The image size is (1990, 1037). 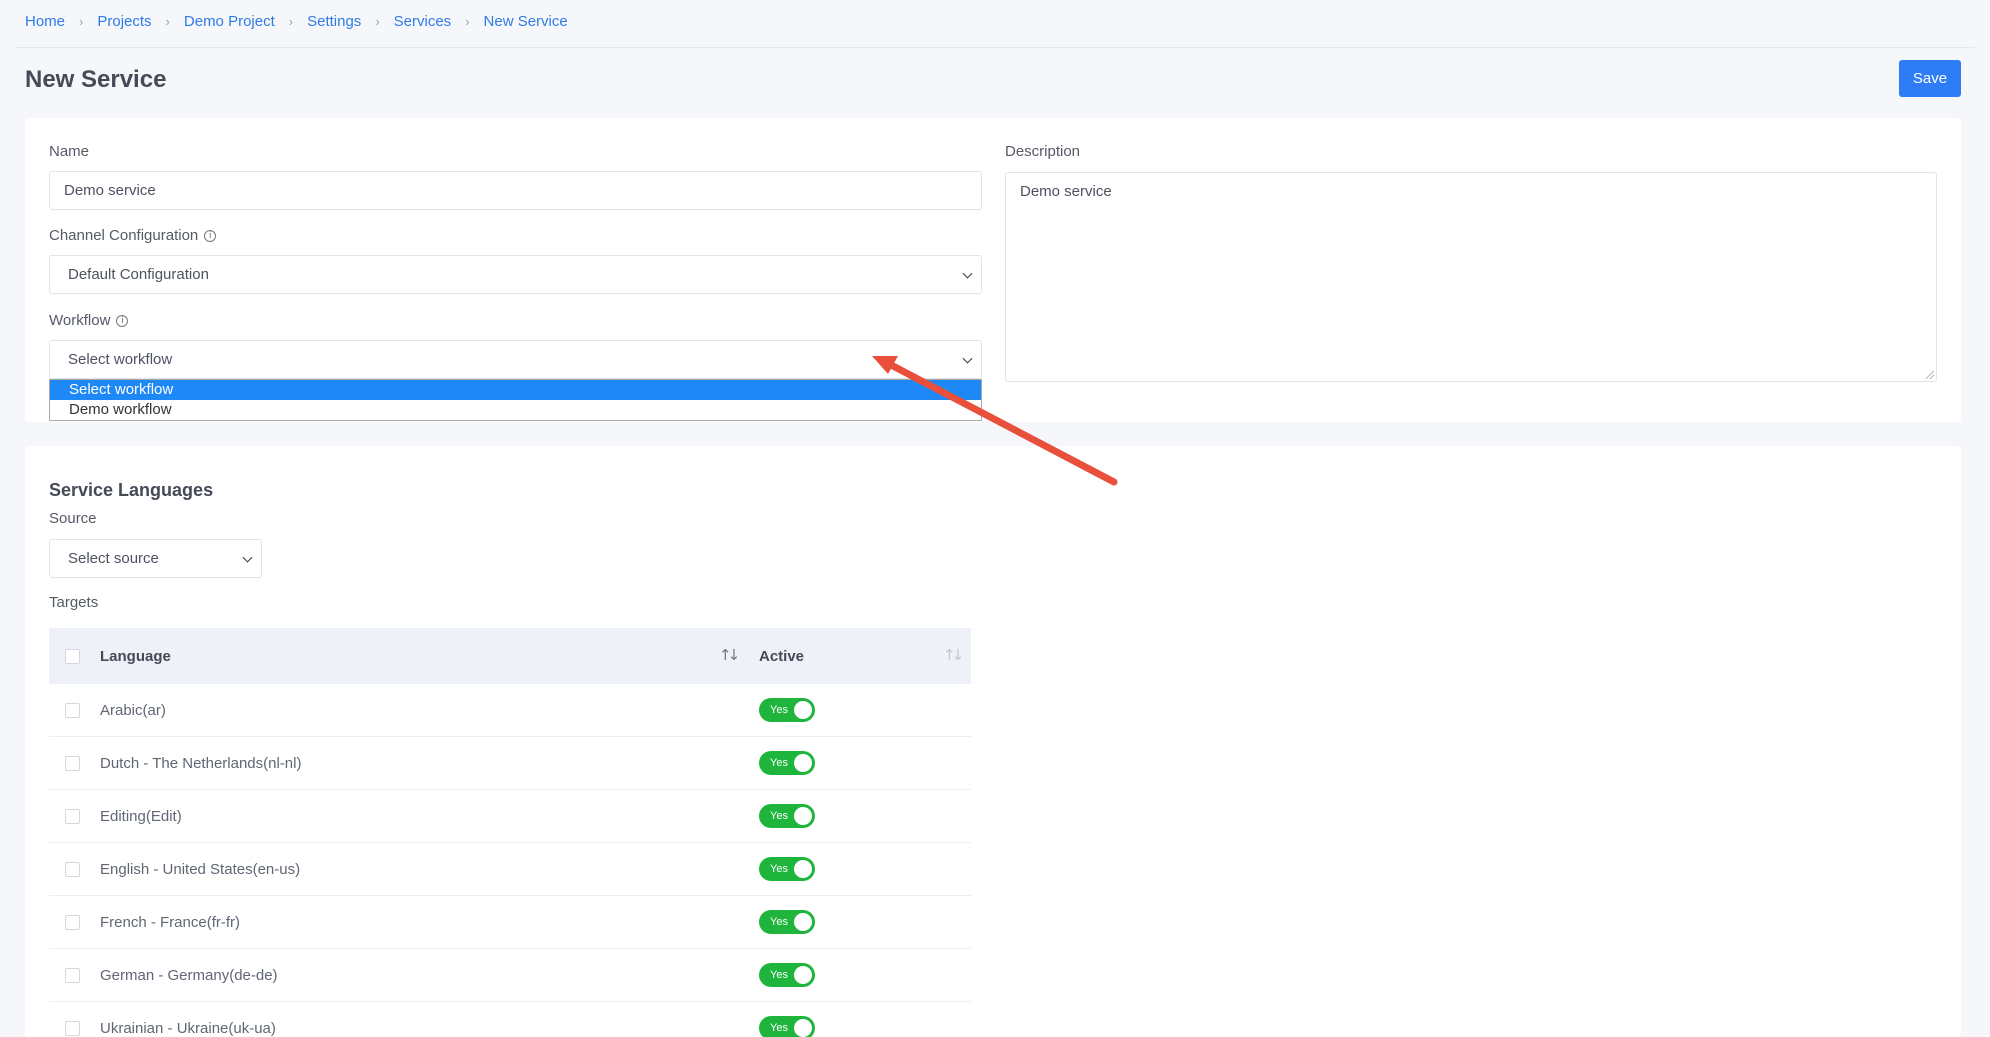 What do you see at coordinates (510, 1019) in the screenshot?
I see `table-row: Ukrainian - Ukraine(uk-ua) Yes` at bounding box center [510, 1019].